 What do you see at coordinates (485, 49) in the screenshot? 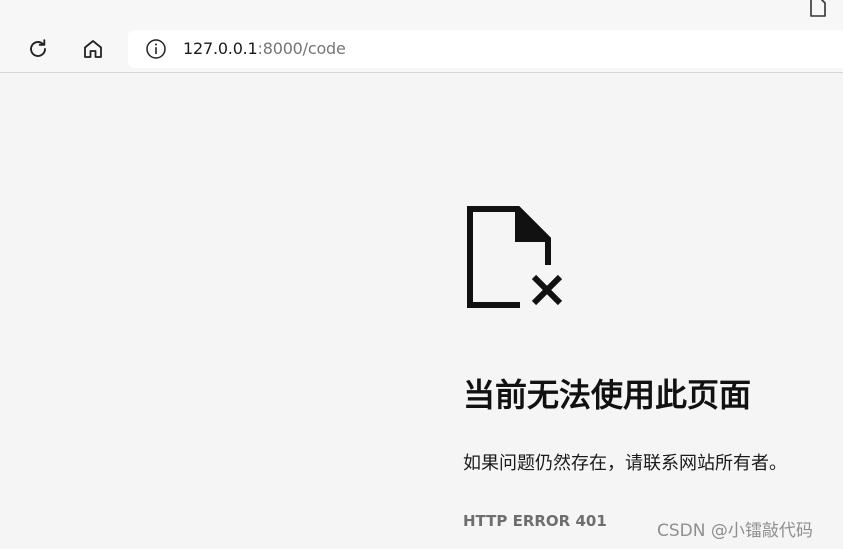
I see `address-bar: 127.0.0.1:8000/code` at bounding box center [485, 49].